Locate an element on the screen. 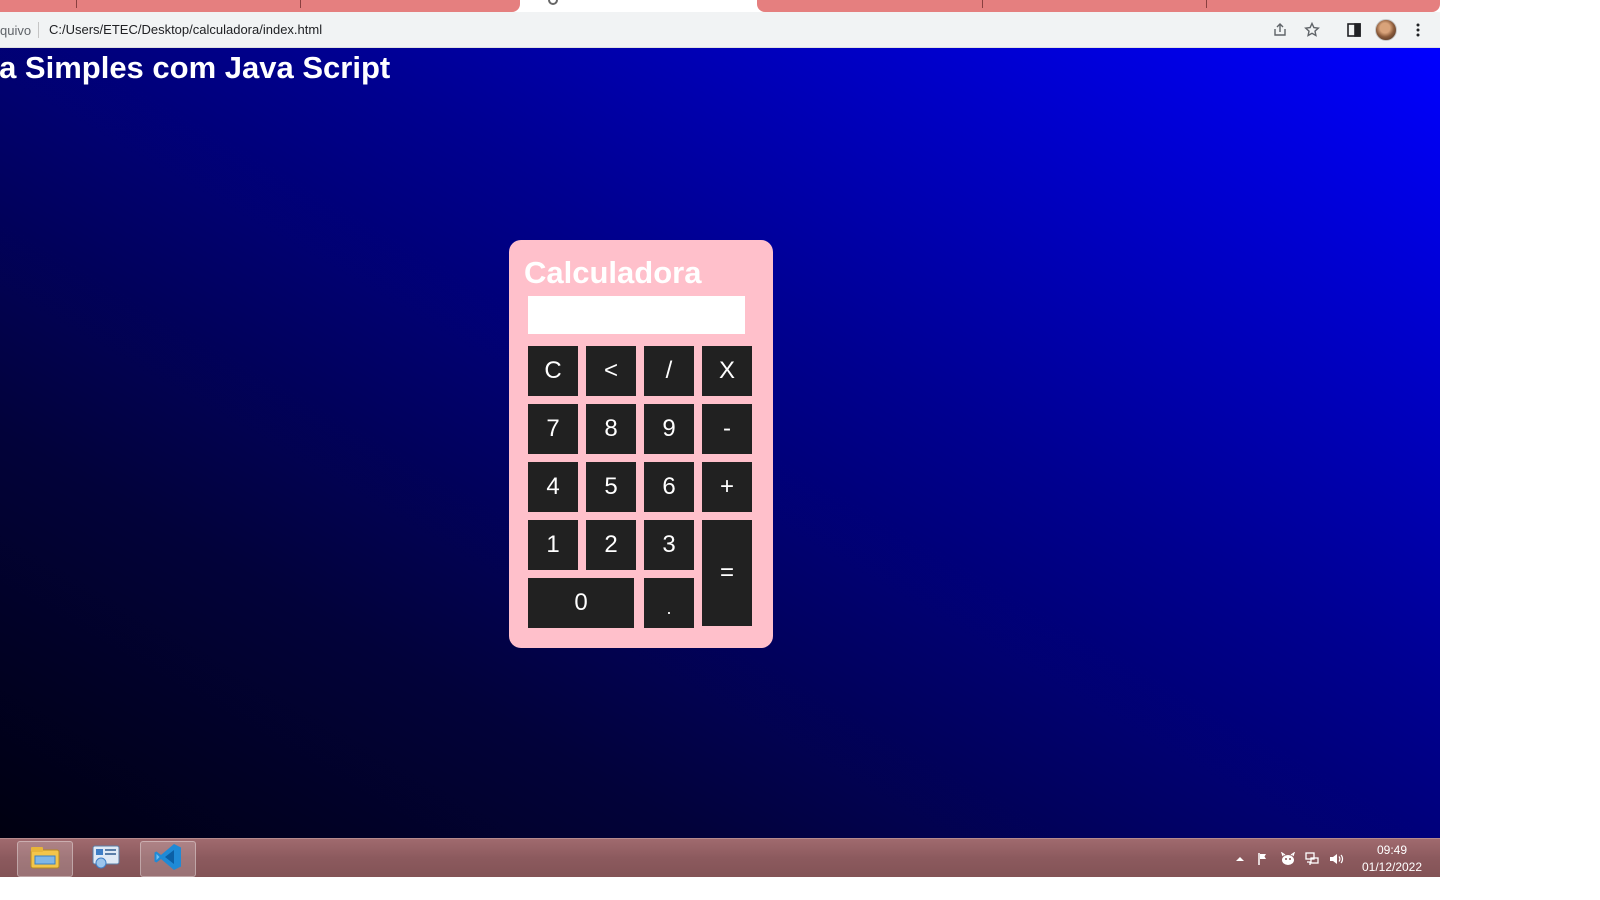 The image size is (1600, 900). digit-6-button: 6 is located at coordinates (669, 487).